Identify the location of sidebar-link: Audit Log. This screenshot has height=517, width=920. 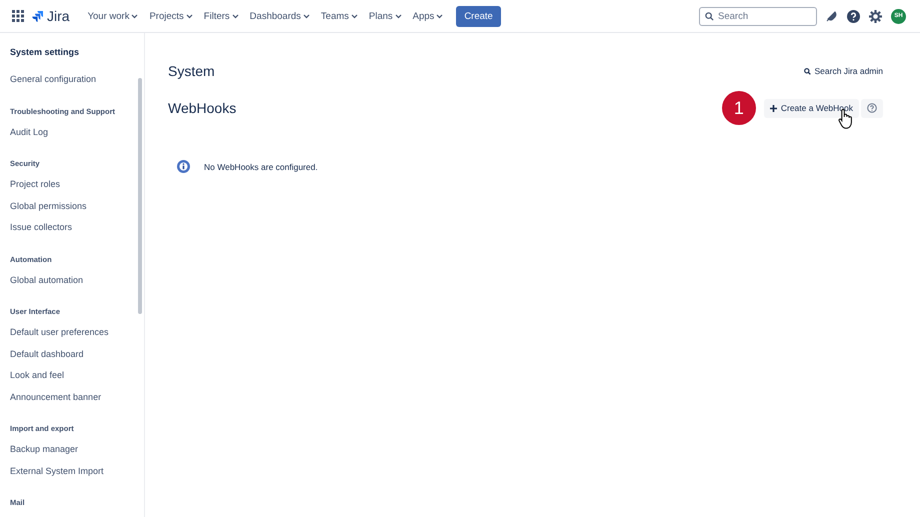
(73, 136).